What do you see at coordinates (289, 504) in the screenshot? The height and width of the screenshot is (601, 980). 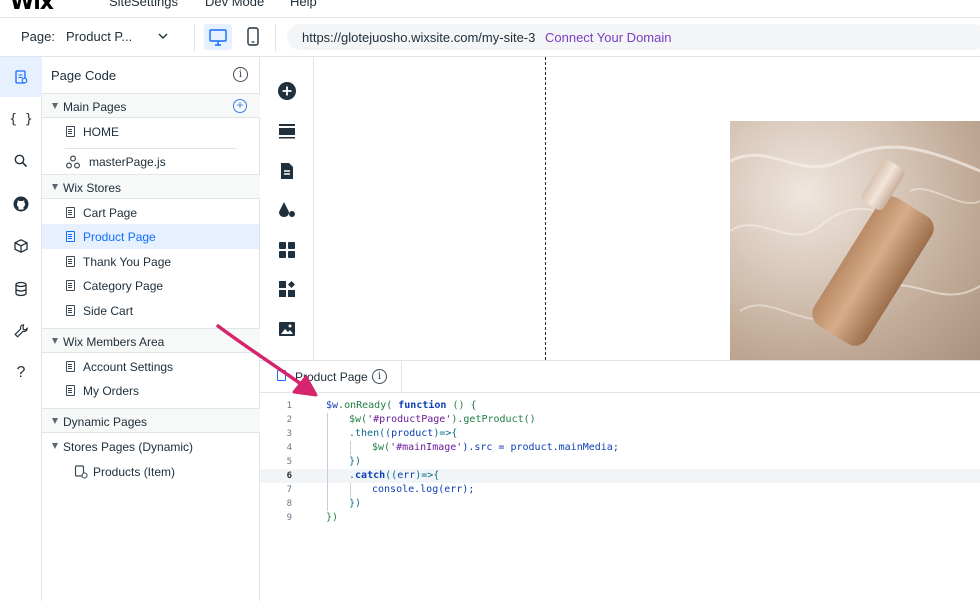 I see `line-number: 8` at bounding box center [289, 504].